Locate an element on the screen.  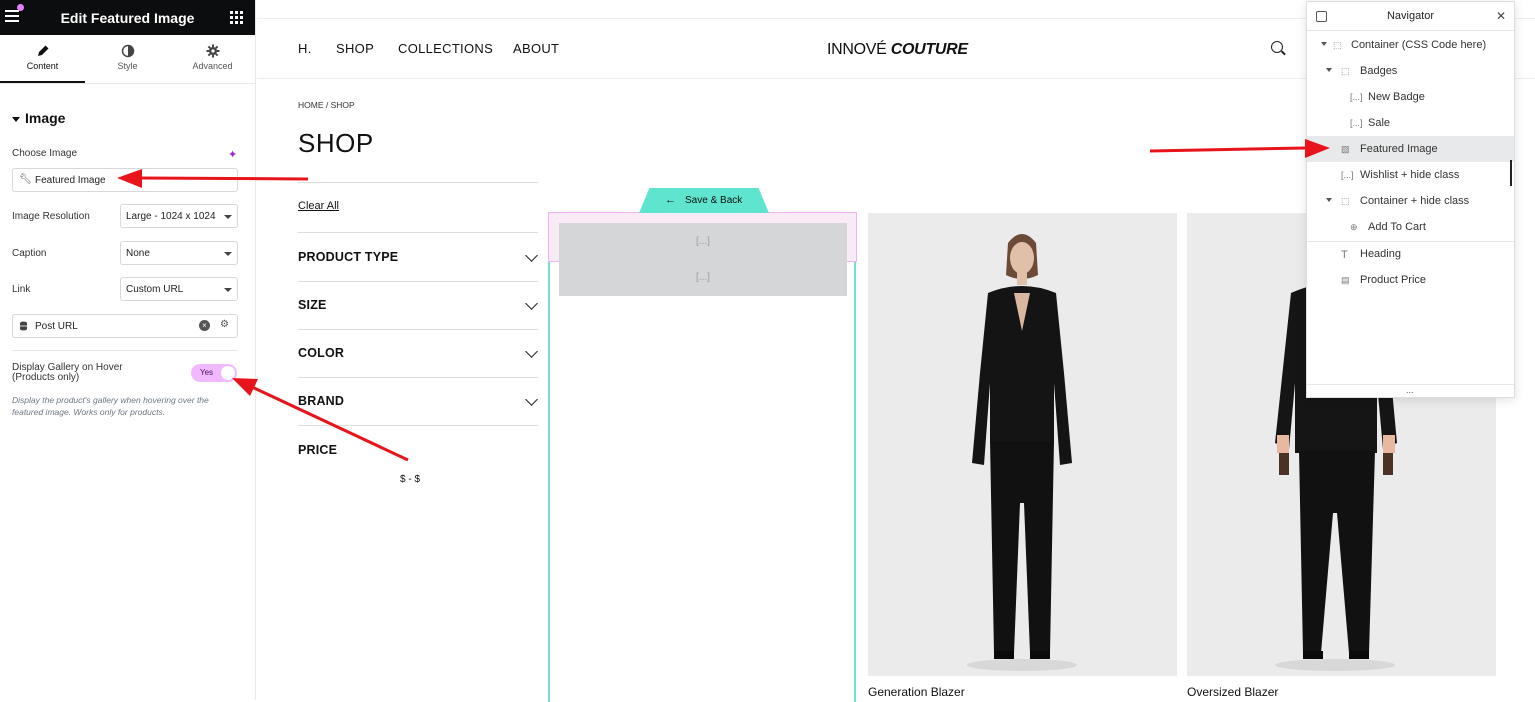
link-select: Custom URL is located at coordinates (179, 289).